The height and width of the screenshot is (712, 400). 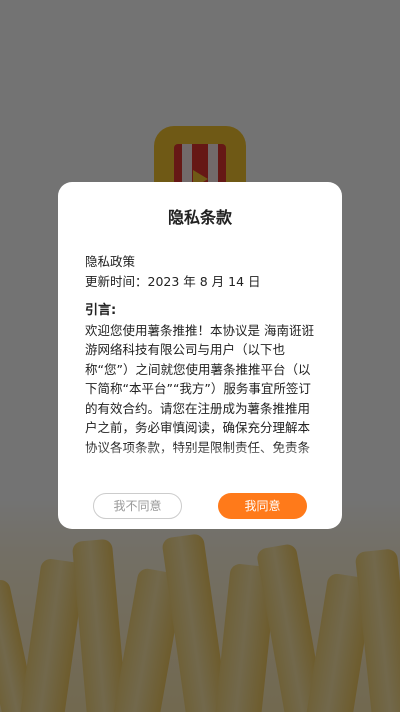 I want to click on agree-button: 我同意, so click(x=262, y=506).